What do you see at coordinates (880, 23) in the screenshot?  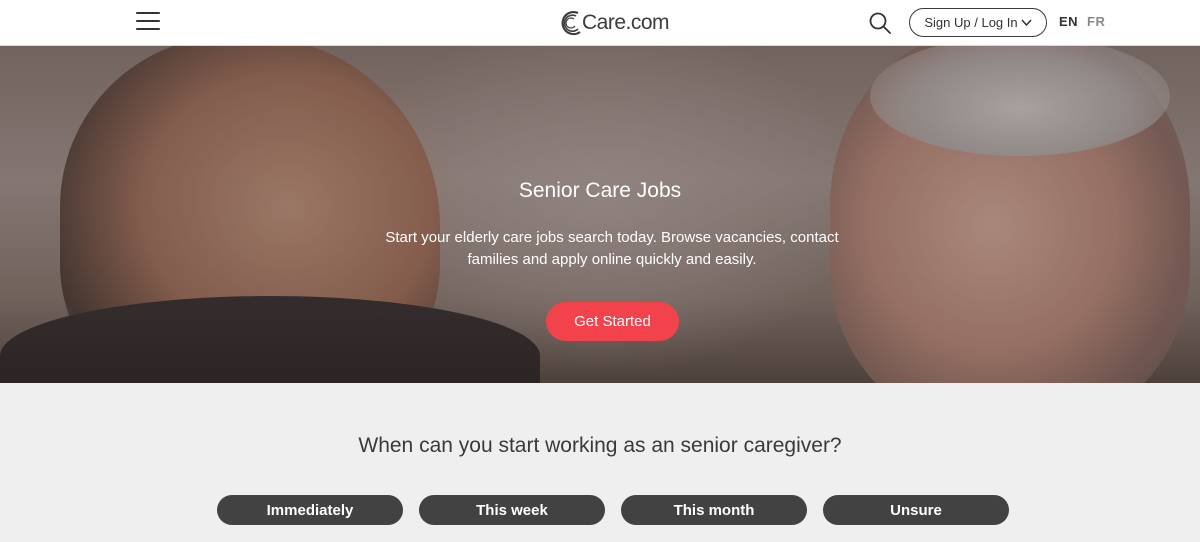 I see `search-icon` at bounding box center [880, 23].